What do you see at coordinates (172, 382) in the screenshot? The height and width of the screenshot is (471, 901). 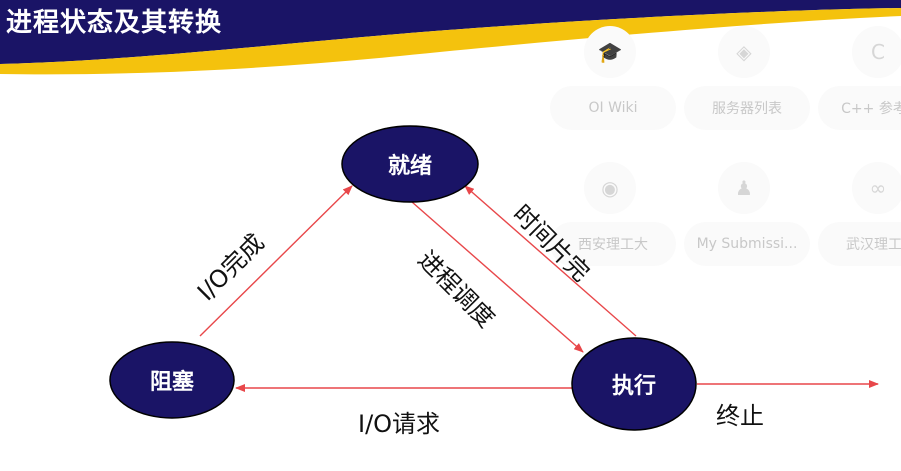 I see `node-blocked-label: 阻塞` at bounding box center [172, 382].